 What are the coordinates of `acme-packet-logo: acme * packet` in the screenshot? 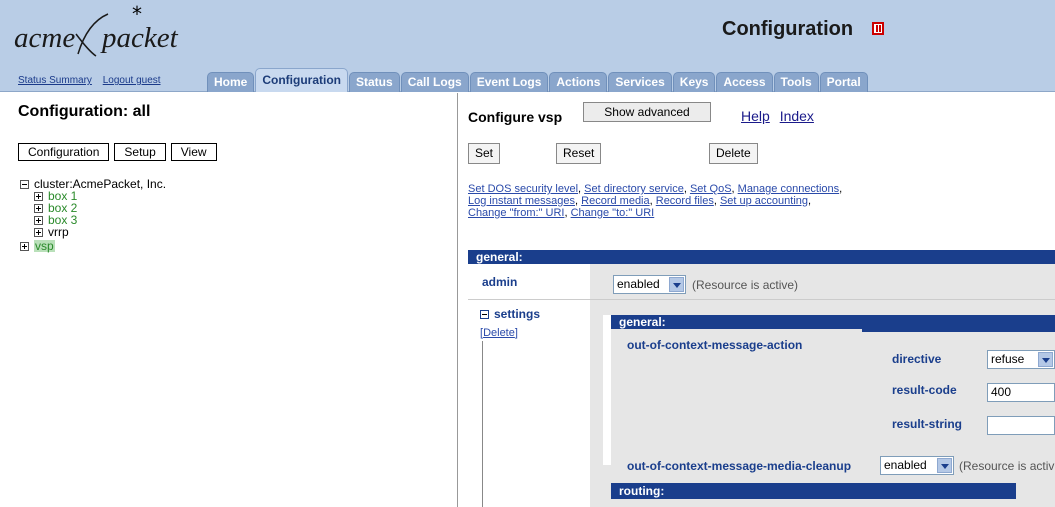 It's located at (109, 31).